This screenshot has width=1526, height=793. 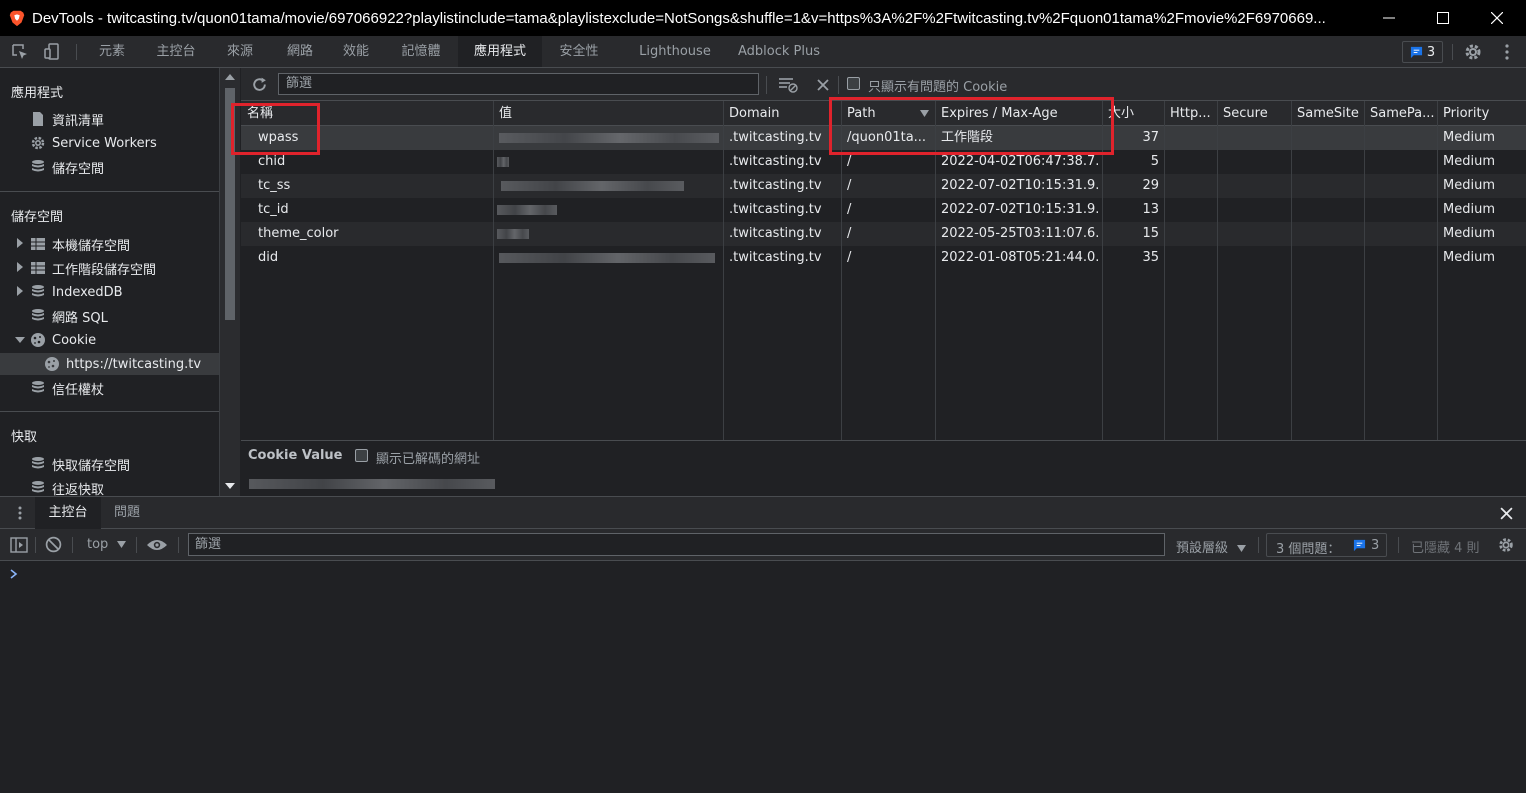 I want to click on minimize-button, so click(x=1389, y=18).